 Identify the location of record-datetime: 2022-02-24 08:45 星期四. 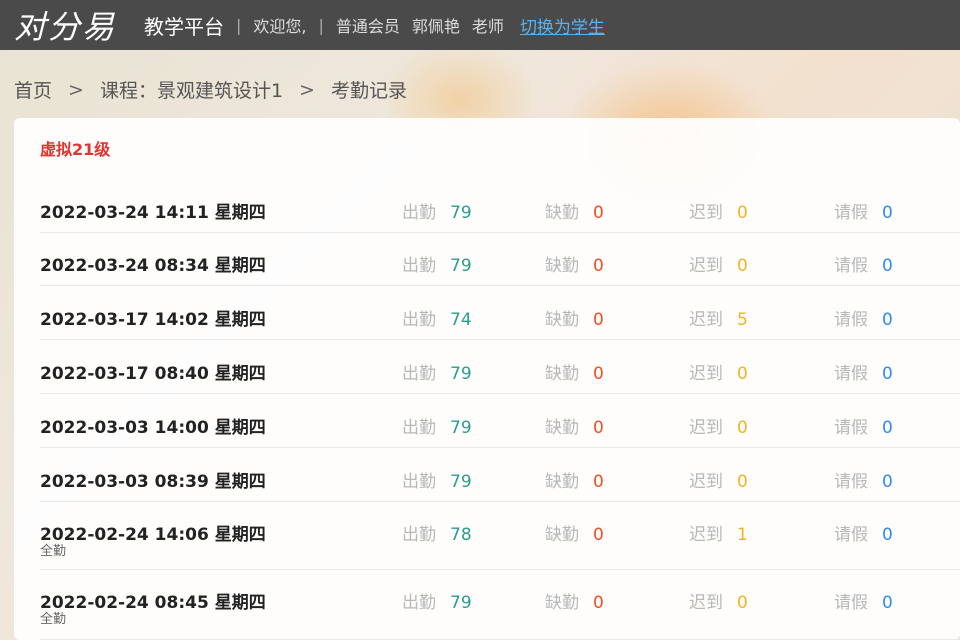
(153, 603).